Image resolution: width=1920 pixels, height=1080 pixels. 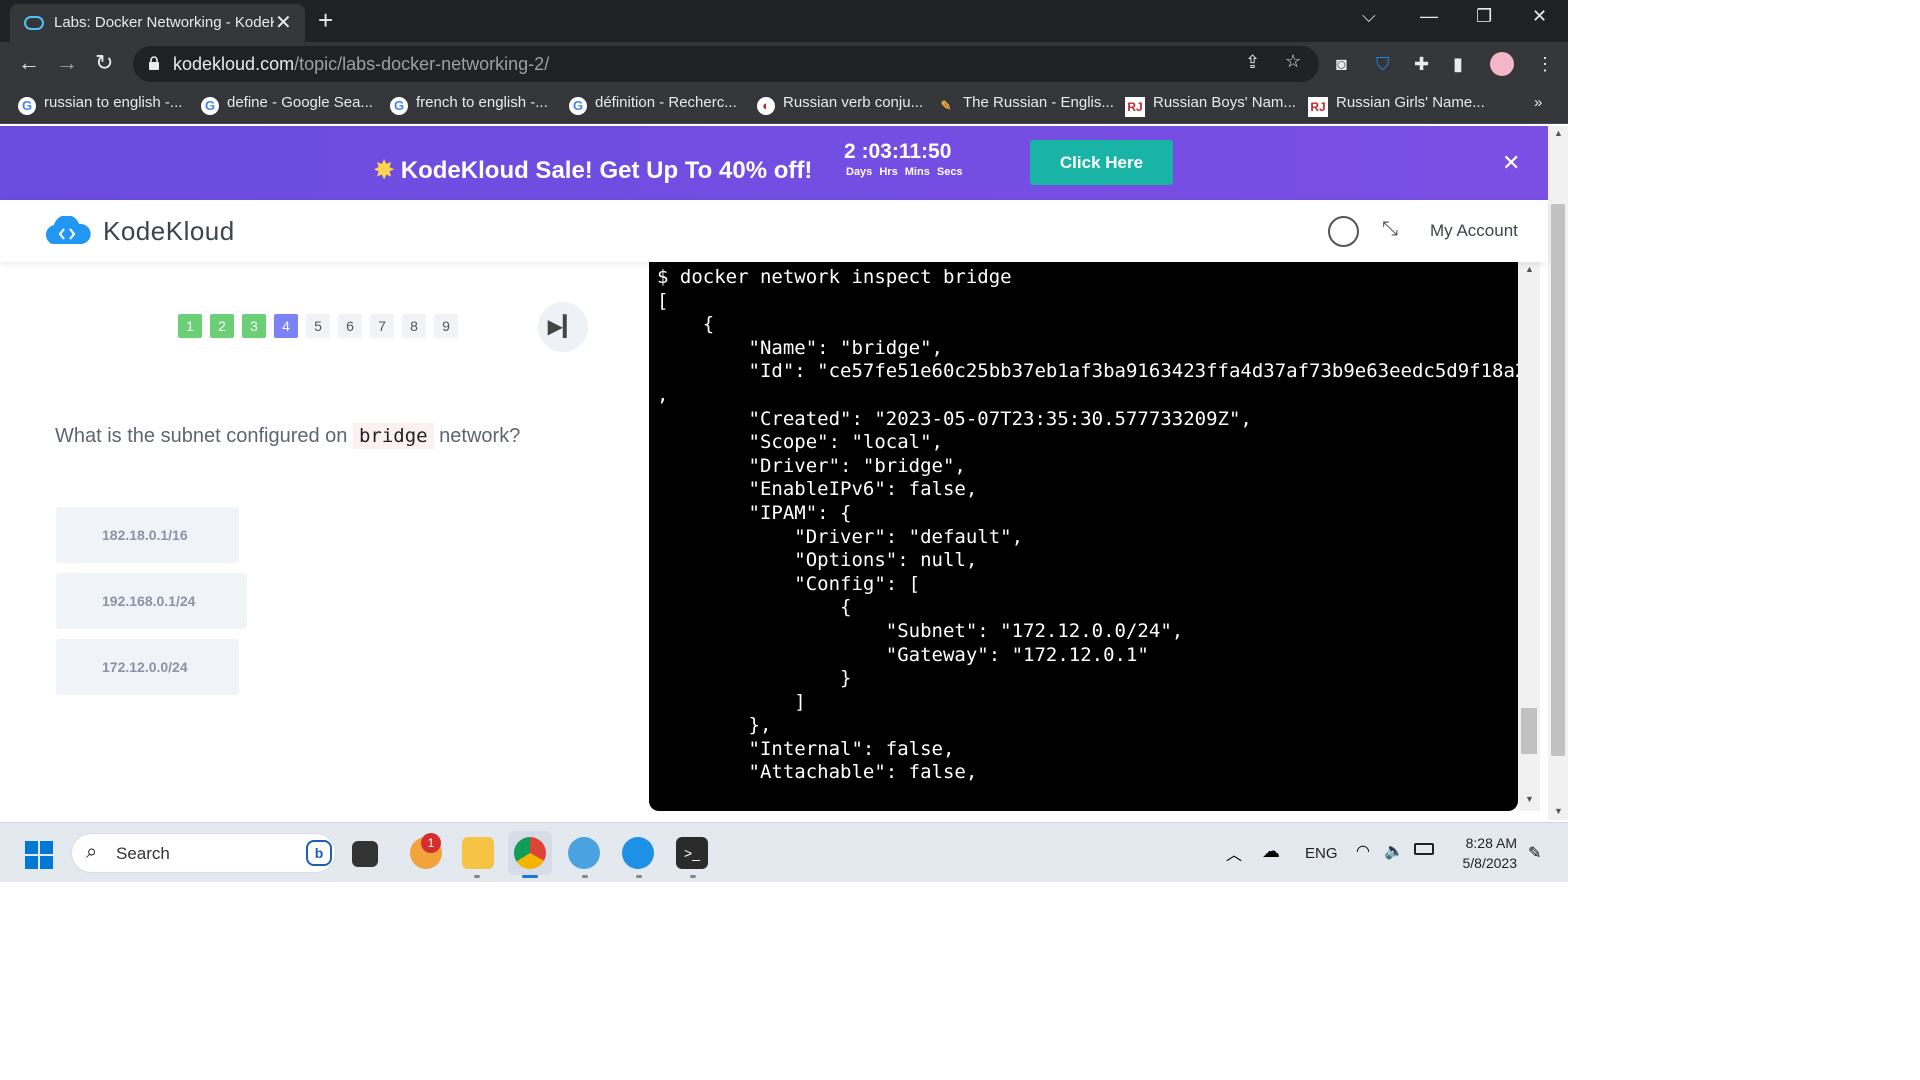 I want to click on page-scrollbar: ▲ ▼, so click(x=1558, y=473).